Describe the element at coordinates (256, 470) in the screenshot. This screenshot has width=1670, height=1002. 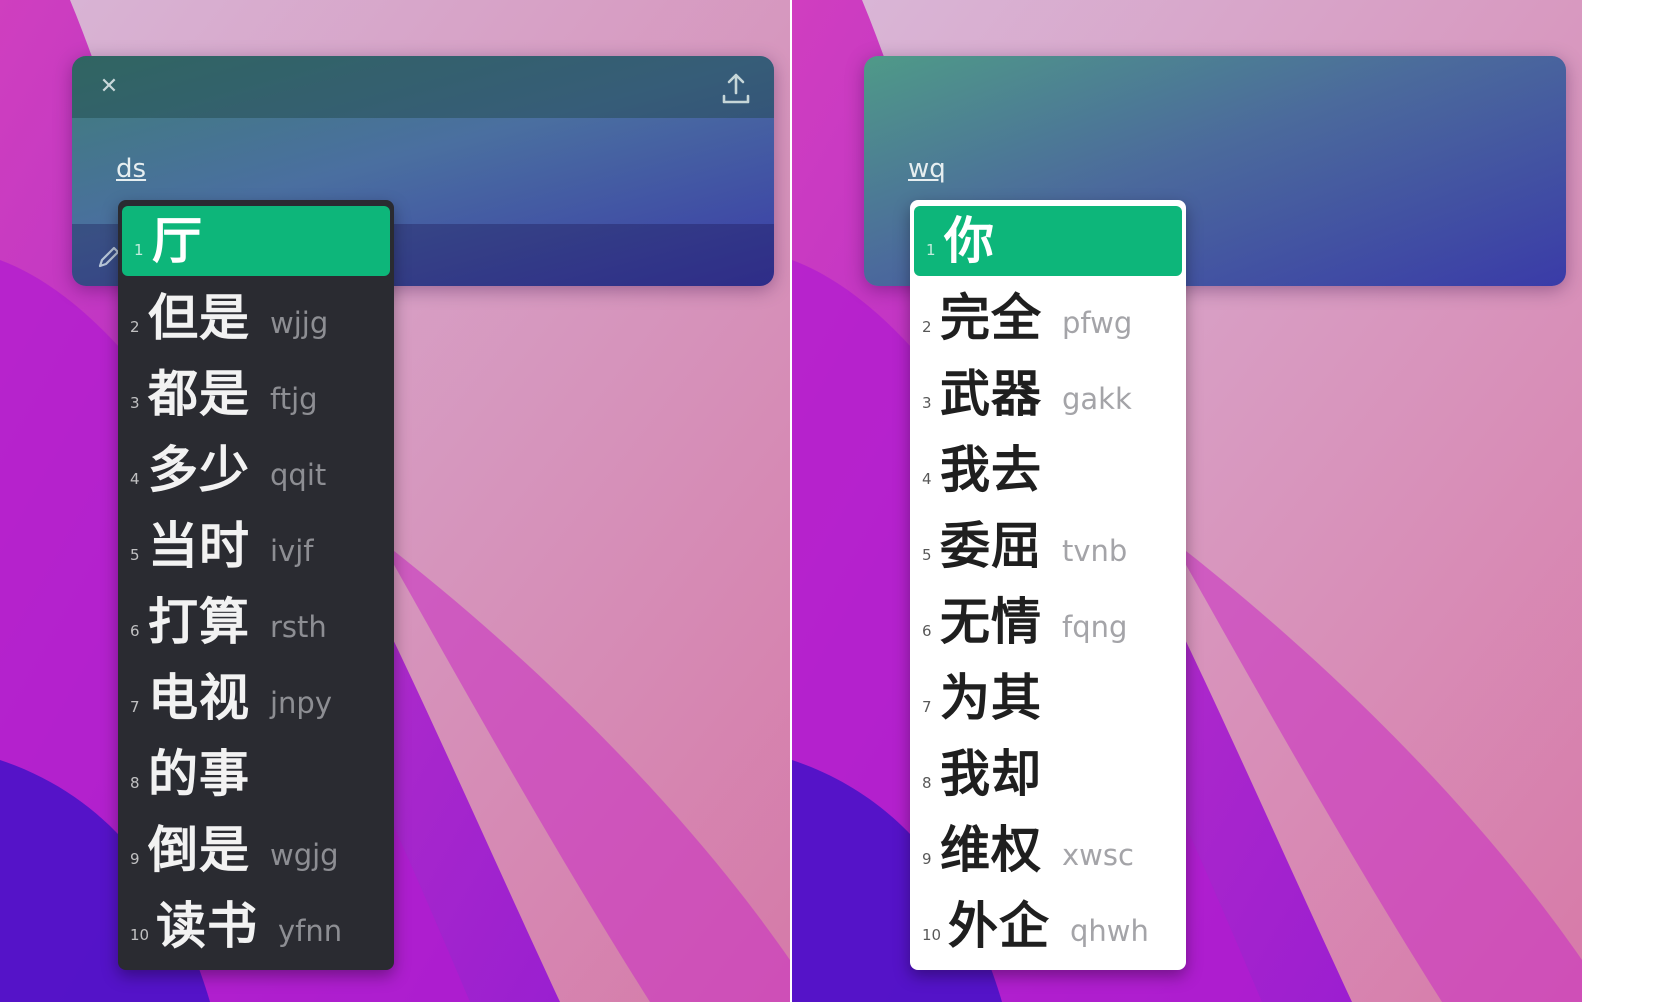
I see `candidate-item: 4 多少 qqit` at that location.